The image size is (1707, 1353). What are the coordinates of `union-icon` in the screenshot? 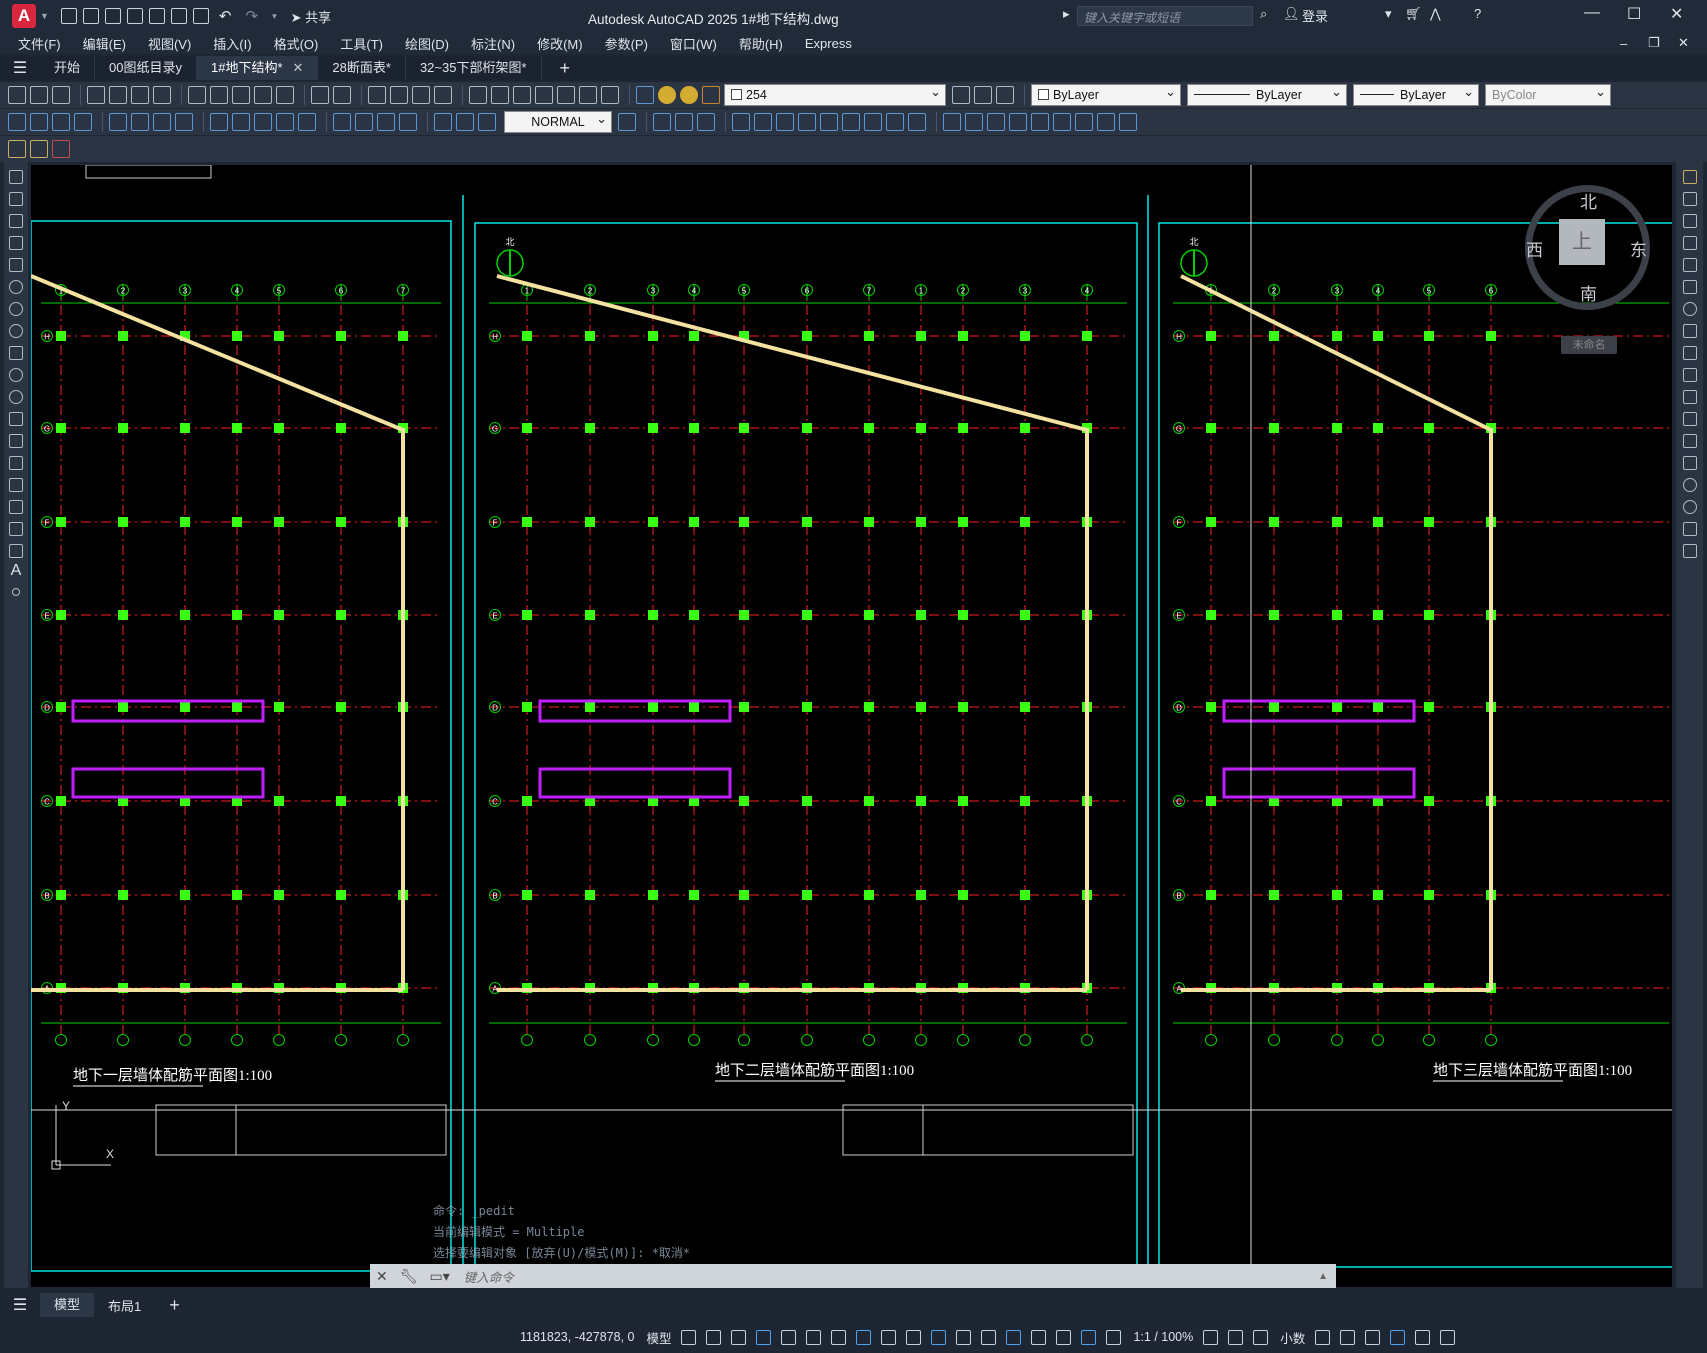 It's located at (851, 122).